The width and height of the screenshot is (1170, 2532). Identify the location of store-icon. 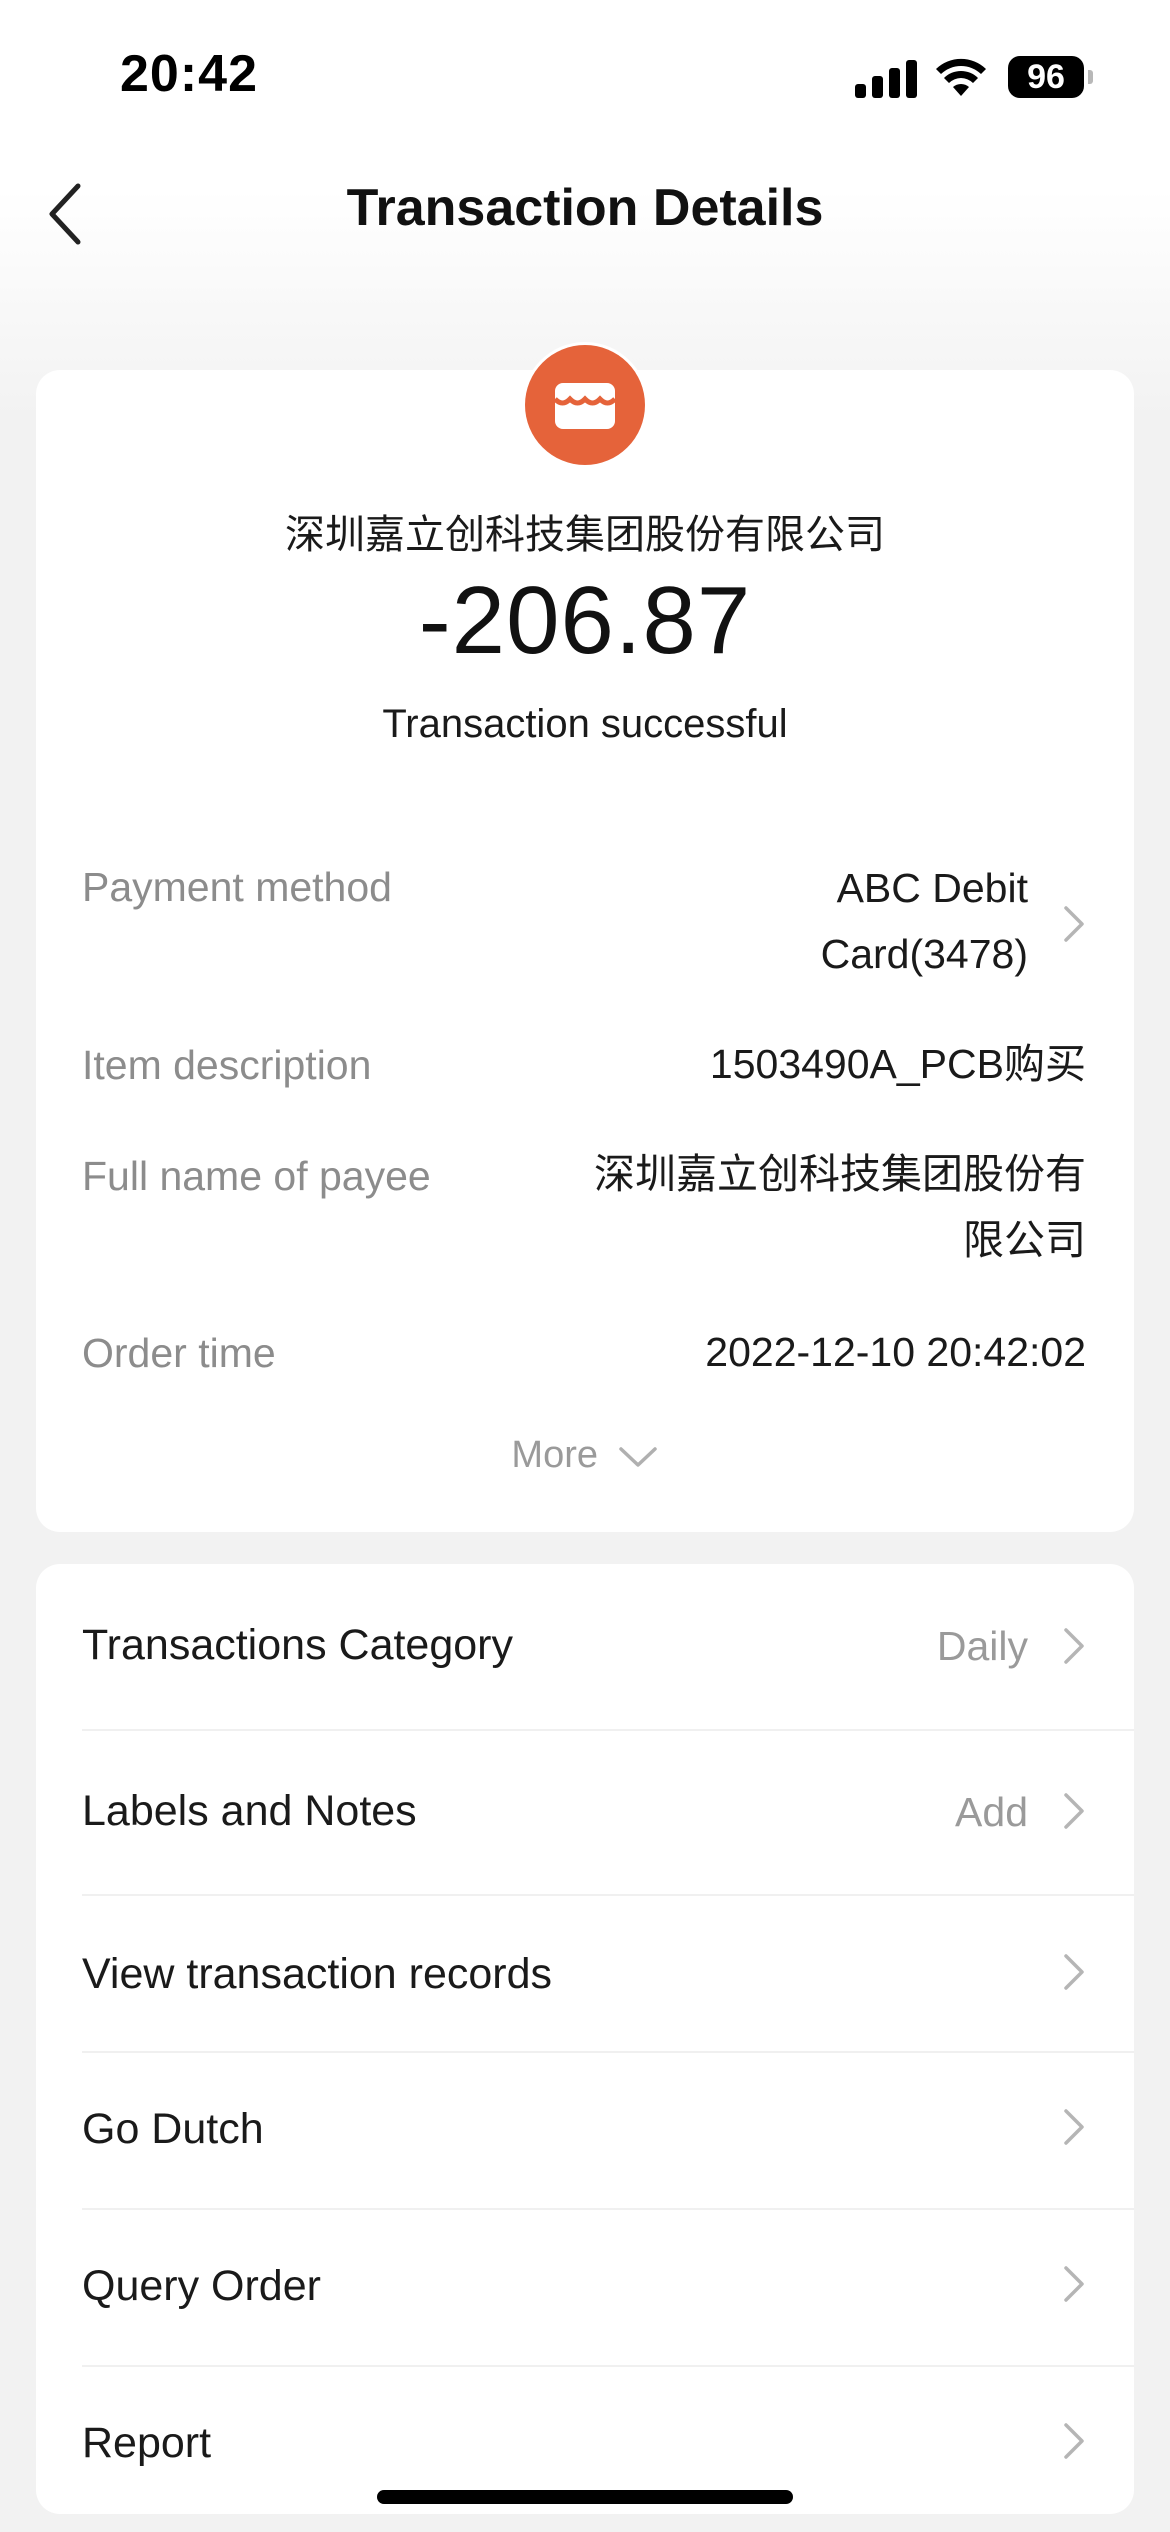
(585, 406).